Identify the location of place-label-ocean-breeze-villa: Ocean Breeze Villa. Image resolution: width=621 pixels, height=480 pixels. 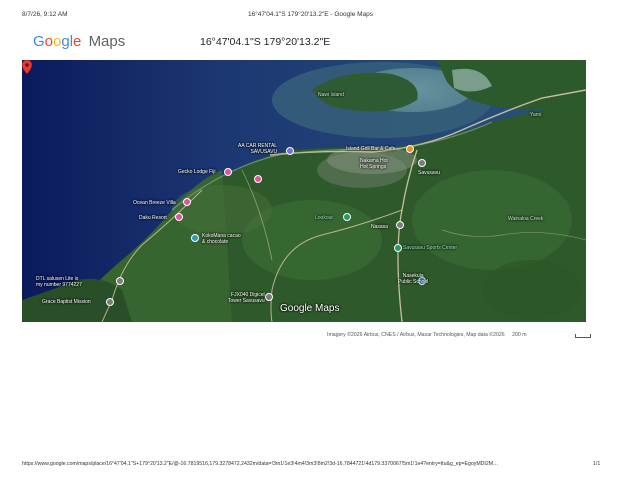
(154, 203).